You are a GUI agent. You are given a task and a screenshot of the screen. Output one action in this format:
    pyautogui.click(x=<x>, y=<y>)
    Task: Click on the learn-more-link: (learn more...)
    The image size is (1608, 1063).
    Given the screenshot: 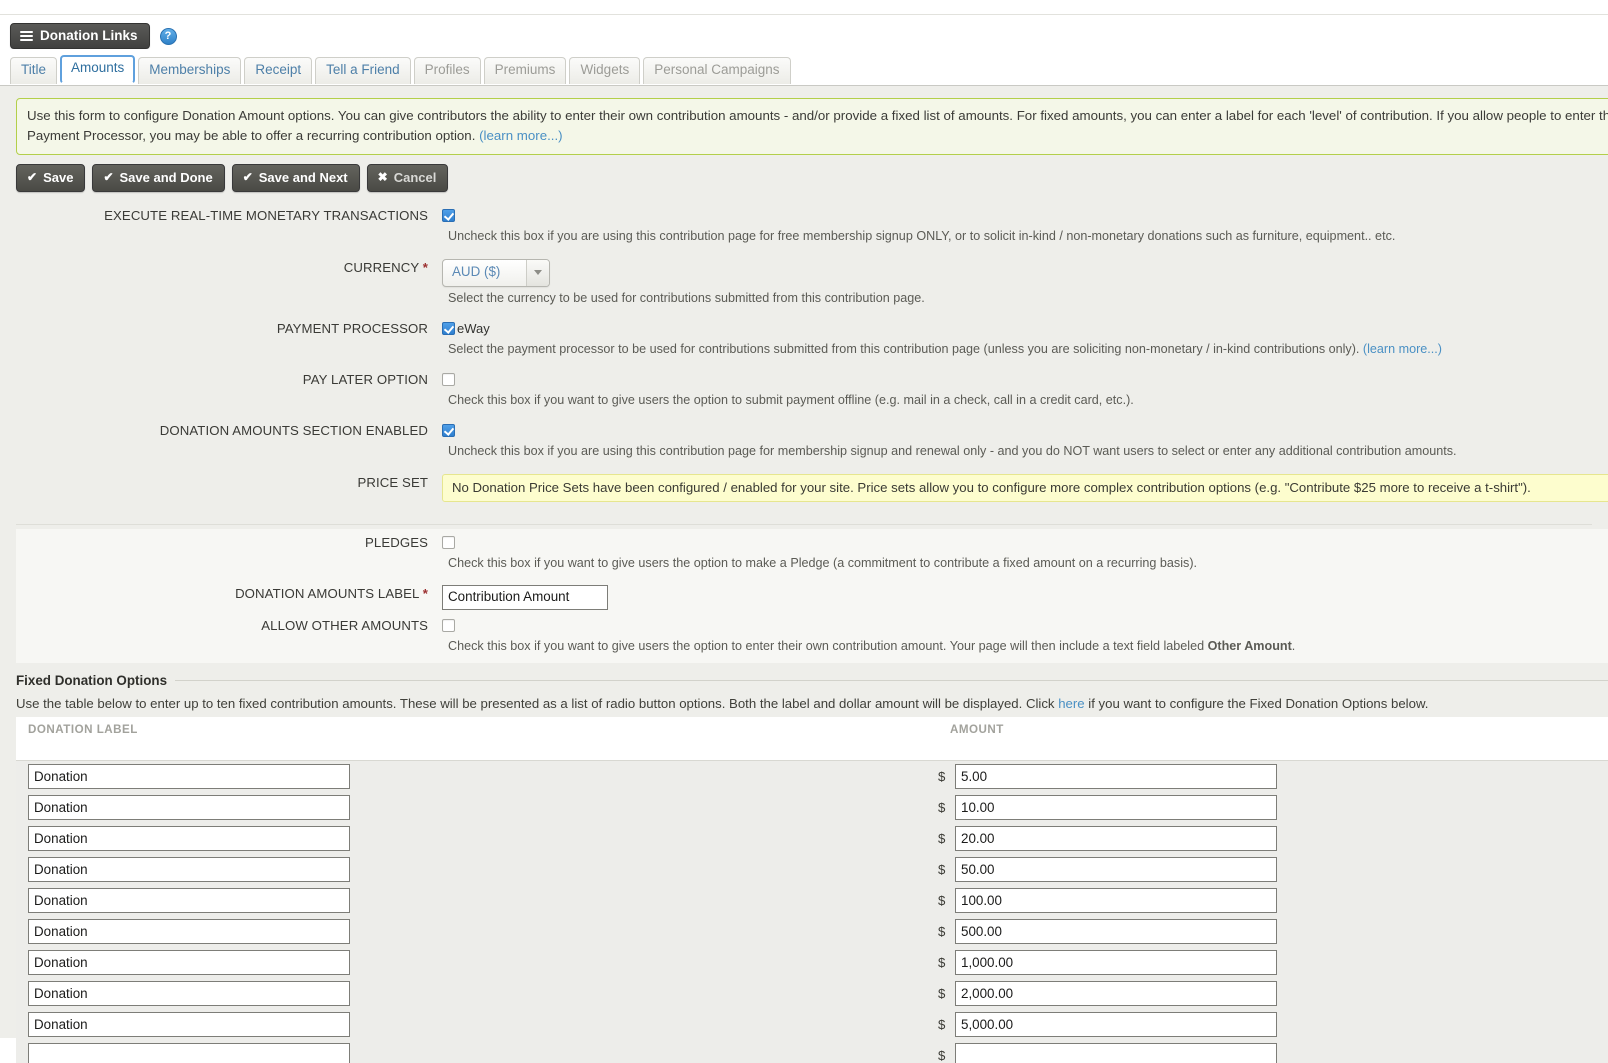 What is the action you would take?
    pyautogui.click(x=521, y=135)
    